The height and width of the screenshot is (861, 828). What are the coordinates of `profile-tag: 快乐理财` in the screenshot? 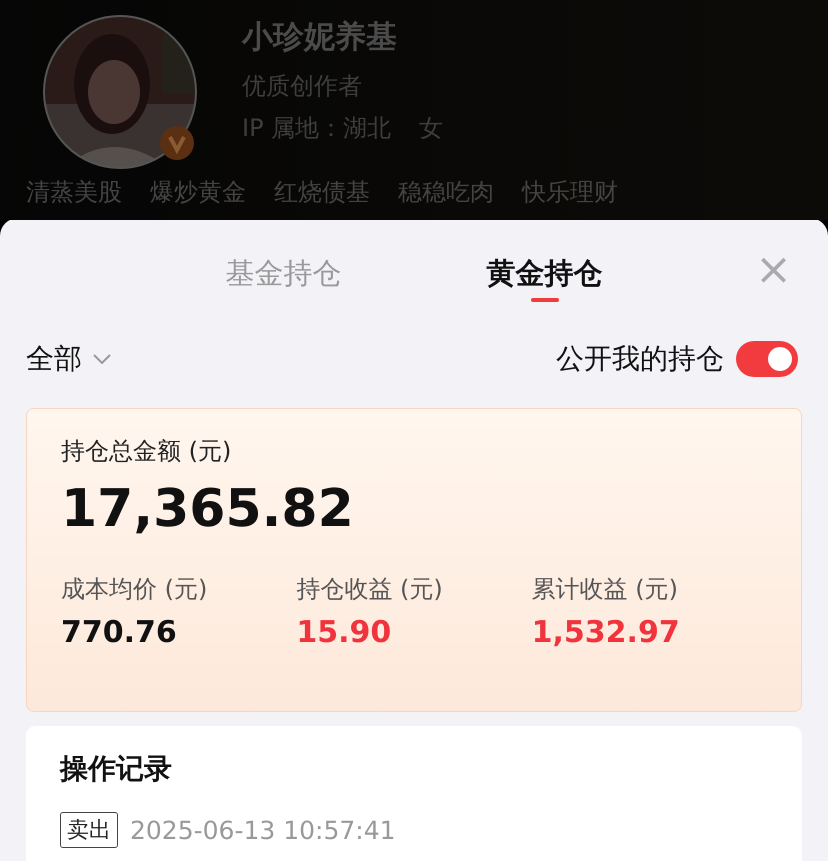 It's located at (570, 192).